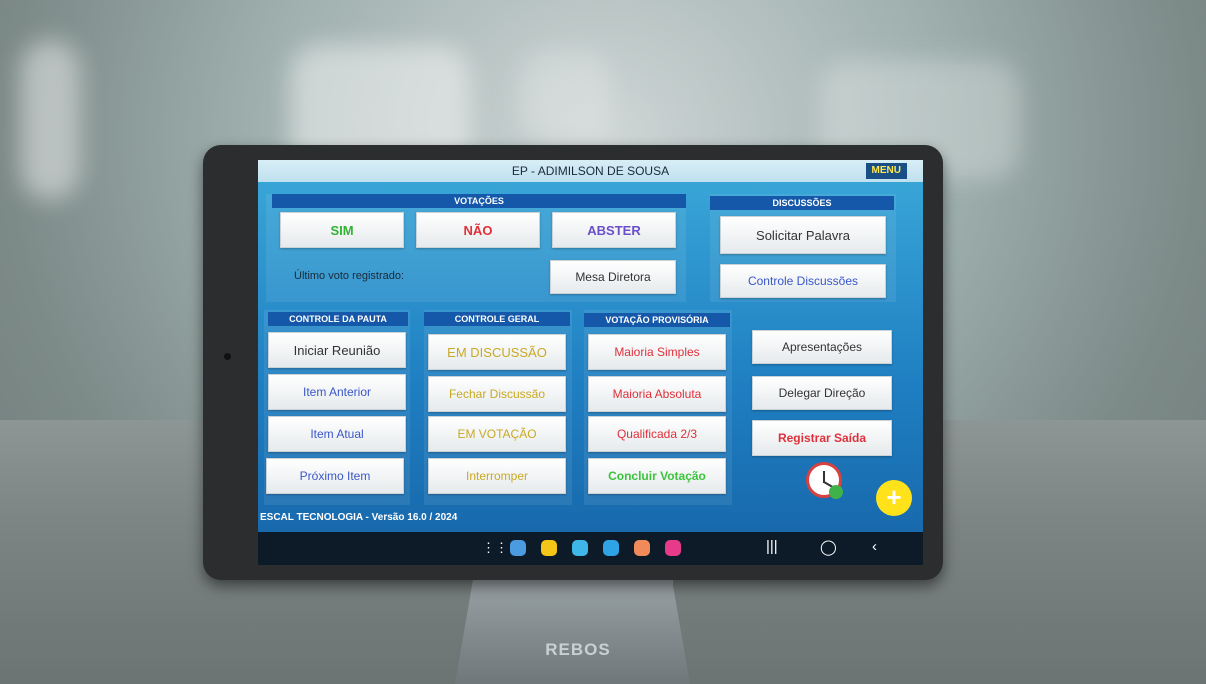 The image size is (1206, 684). I want to click on discussoes-label: DISCUSSÕES, so click(802, 203).